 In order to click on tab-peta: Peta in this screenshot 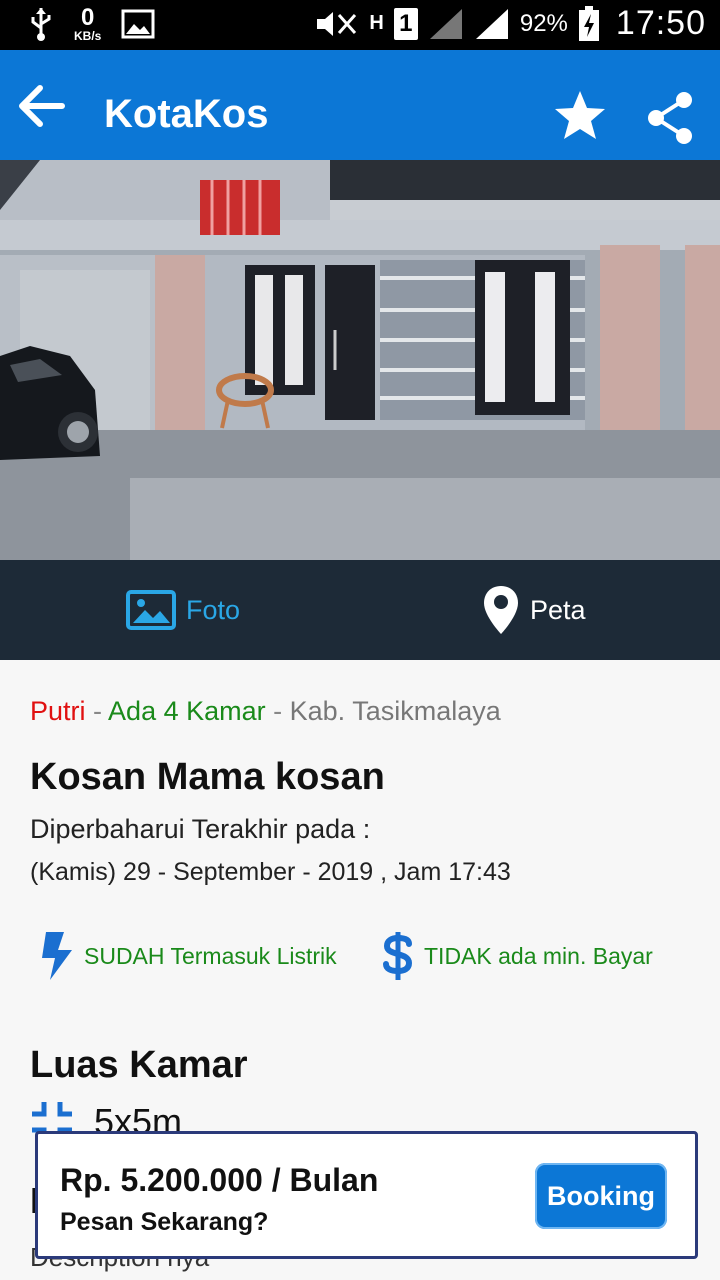, I will do `click(534, 610)`.